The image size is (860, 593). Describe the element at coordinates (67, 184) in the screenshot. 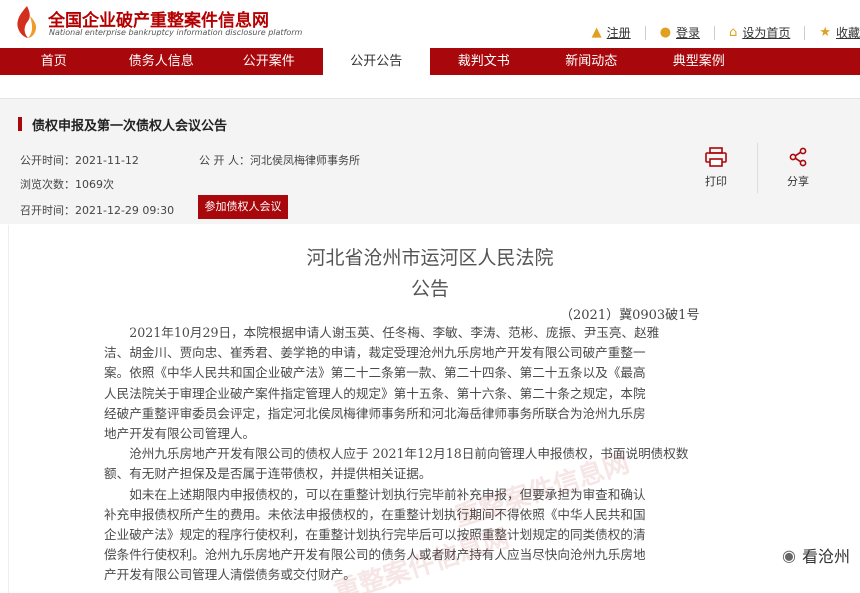

I see `view-count: 浏览次数：1069次` at that location.